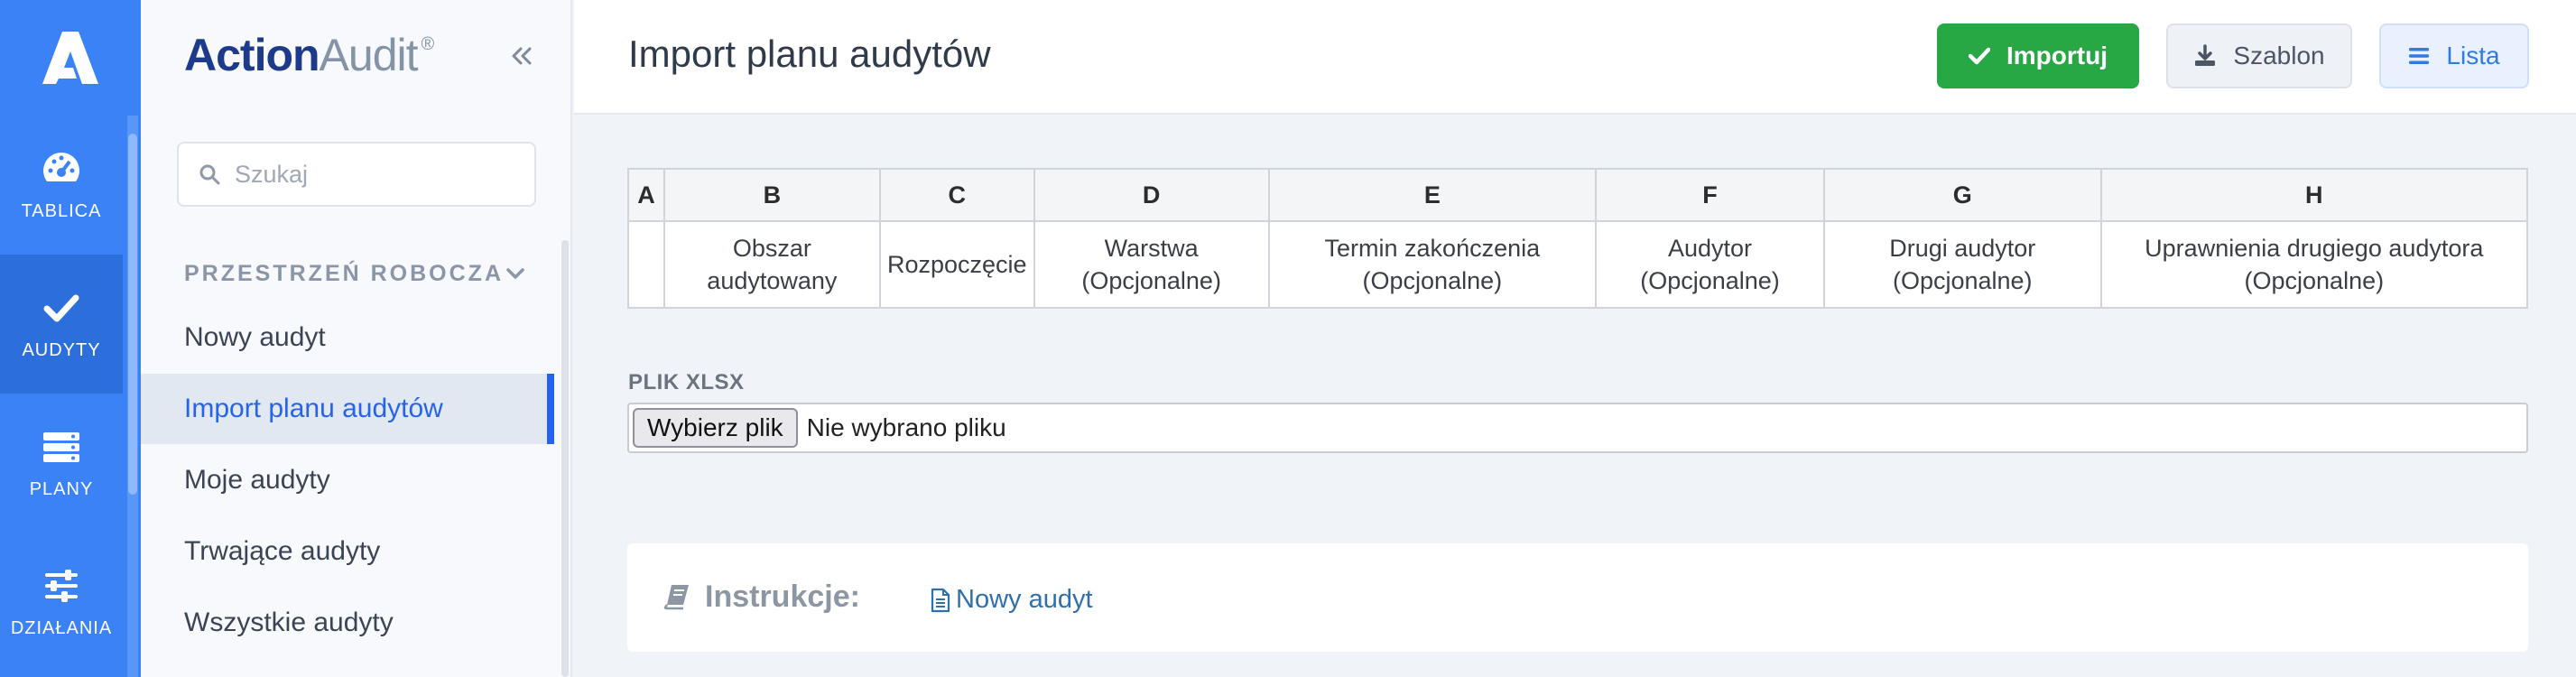 The width and height of the screenshot is (2576, 677). Describe the element at coordinates (257, 480) in the screenshot. I see `nav-item-label: Moje audyty` at that location.